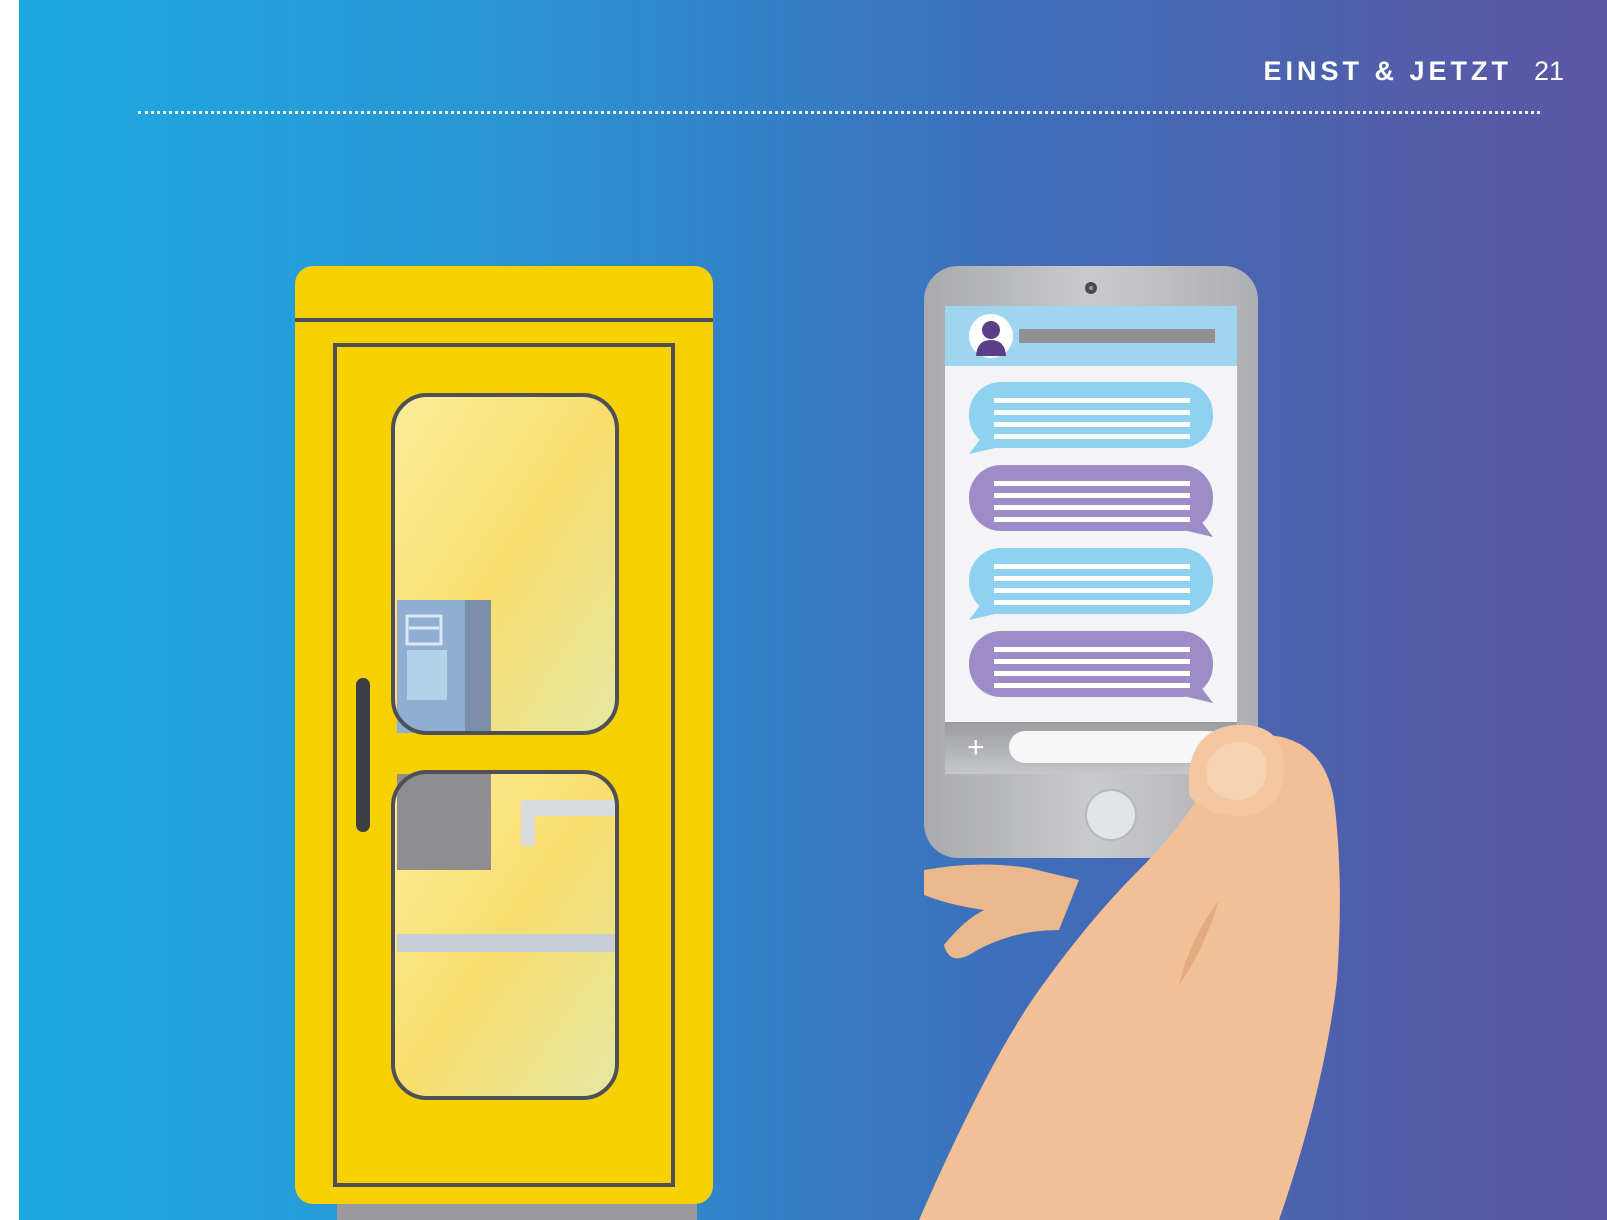 This screenshot has width=1607, height=1220. What do you see at coordinates (363, 755) in the screenshot?
I see `door-handle` at bounding box center [363, 755].